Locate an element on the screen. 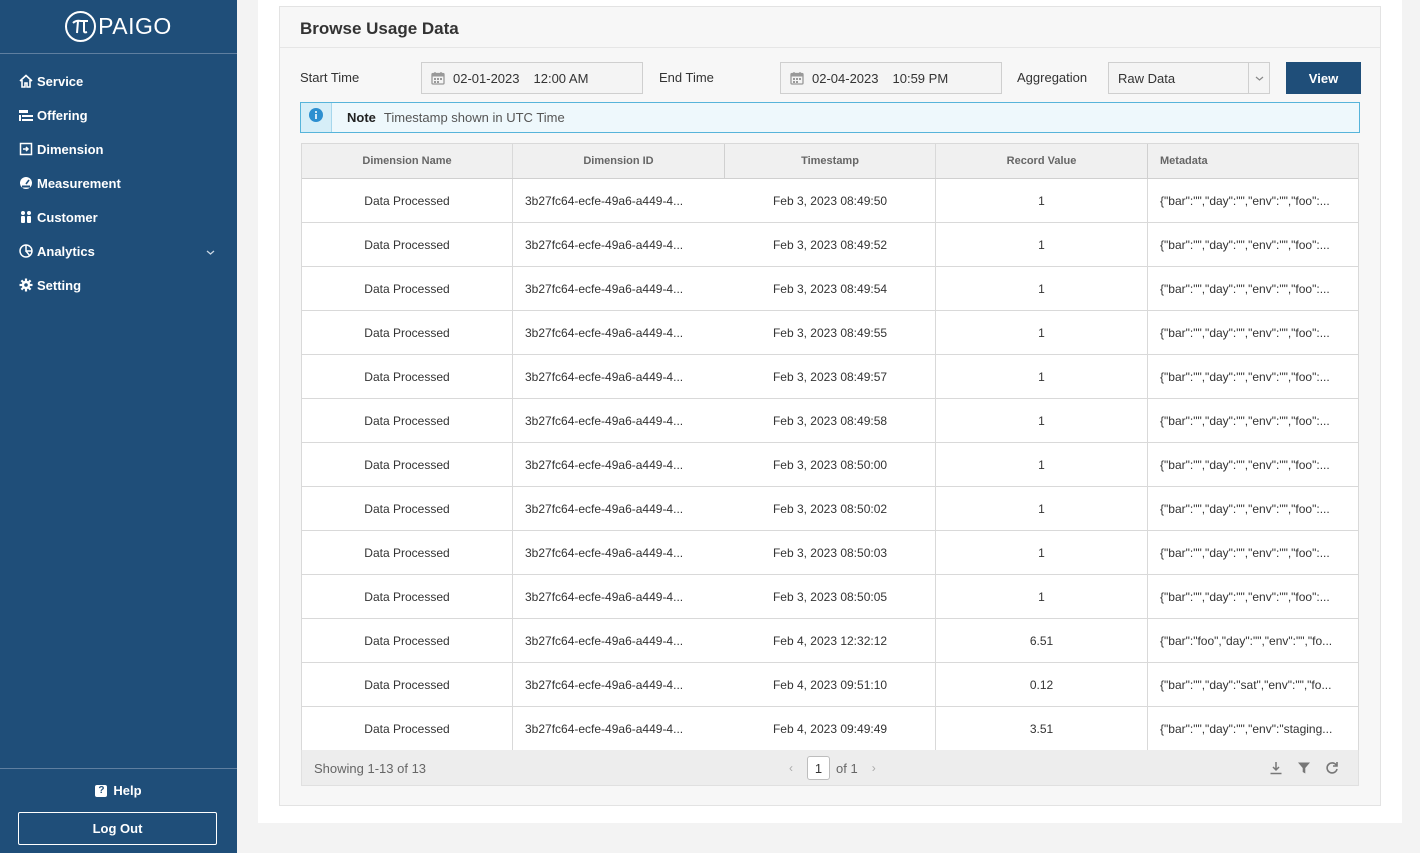 The width and height of the screenshot is (1420, 853). help-label: Help is located at coordinates (127, 790).